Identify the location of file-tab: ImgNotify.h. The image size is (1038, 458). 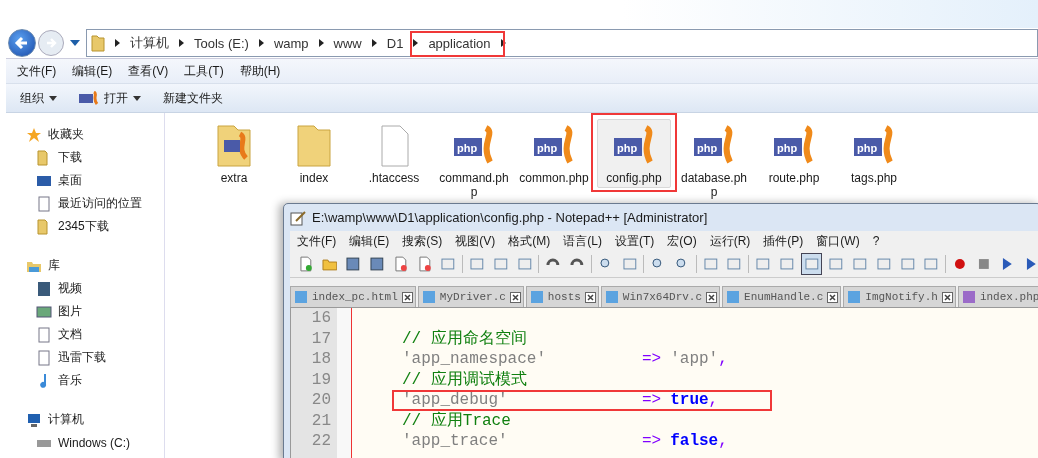
(899, 296).